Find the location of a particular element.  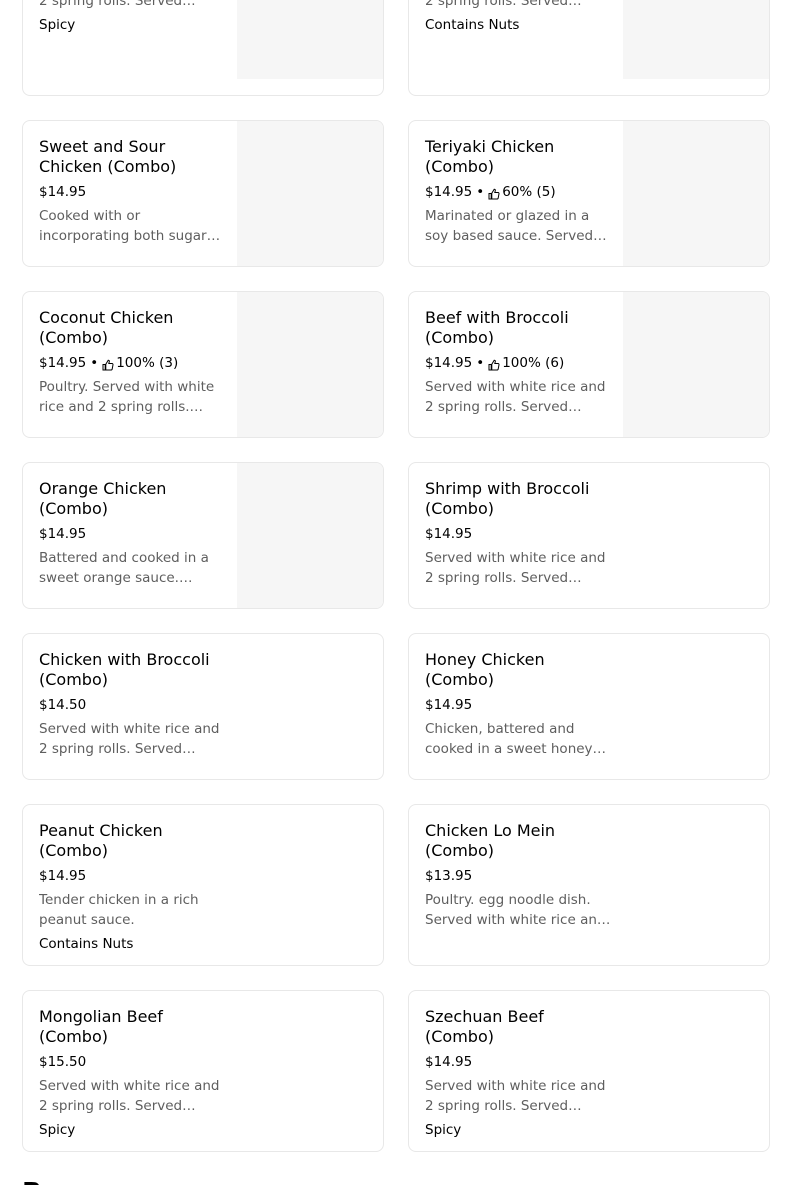

menu-item-meta: $13.95 is located at coordinates (518, 876).